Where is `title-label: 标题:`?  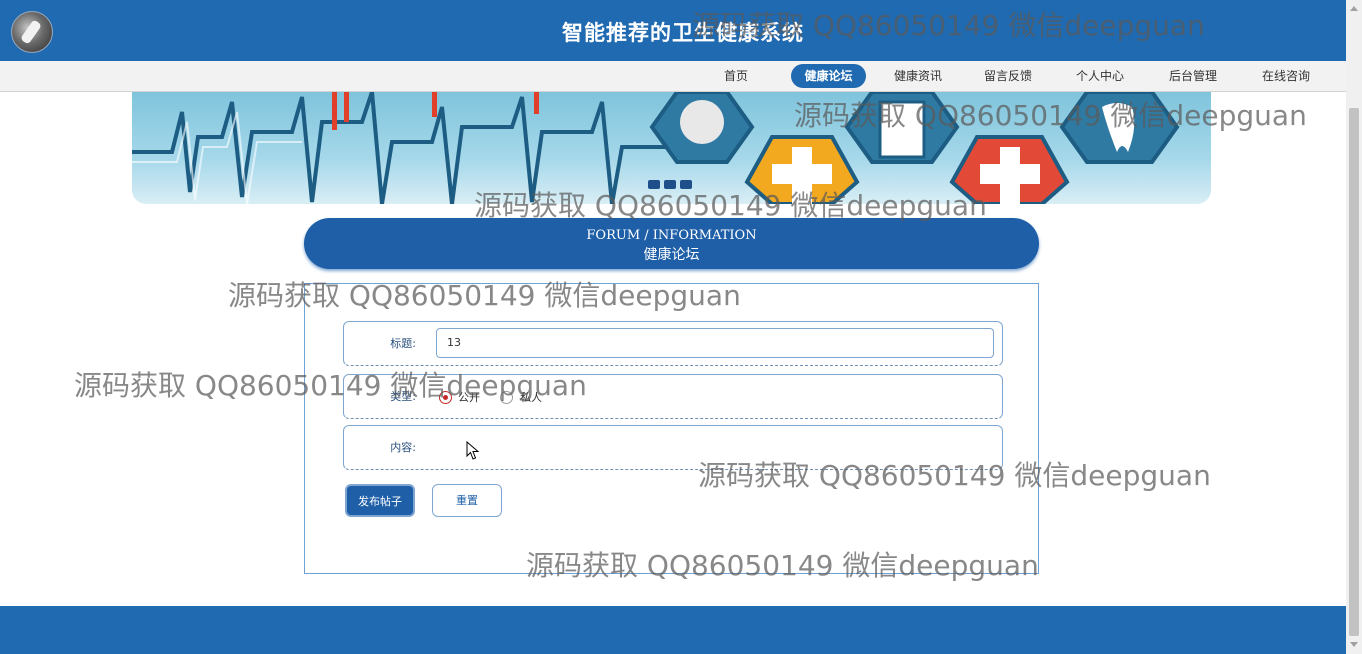 title-label: 标题: is located at coordinates (403, 343).